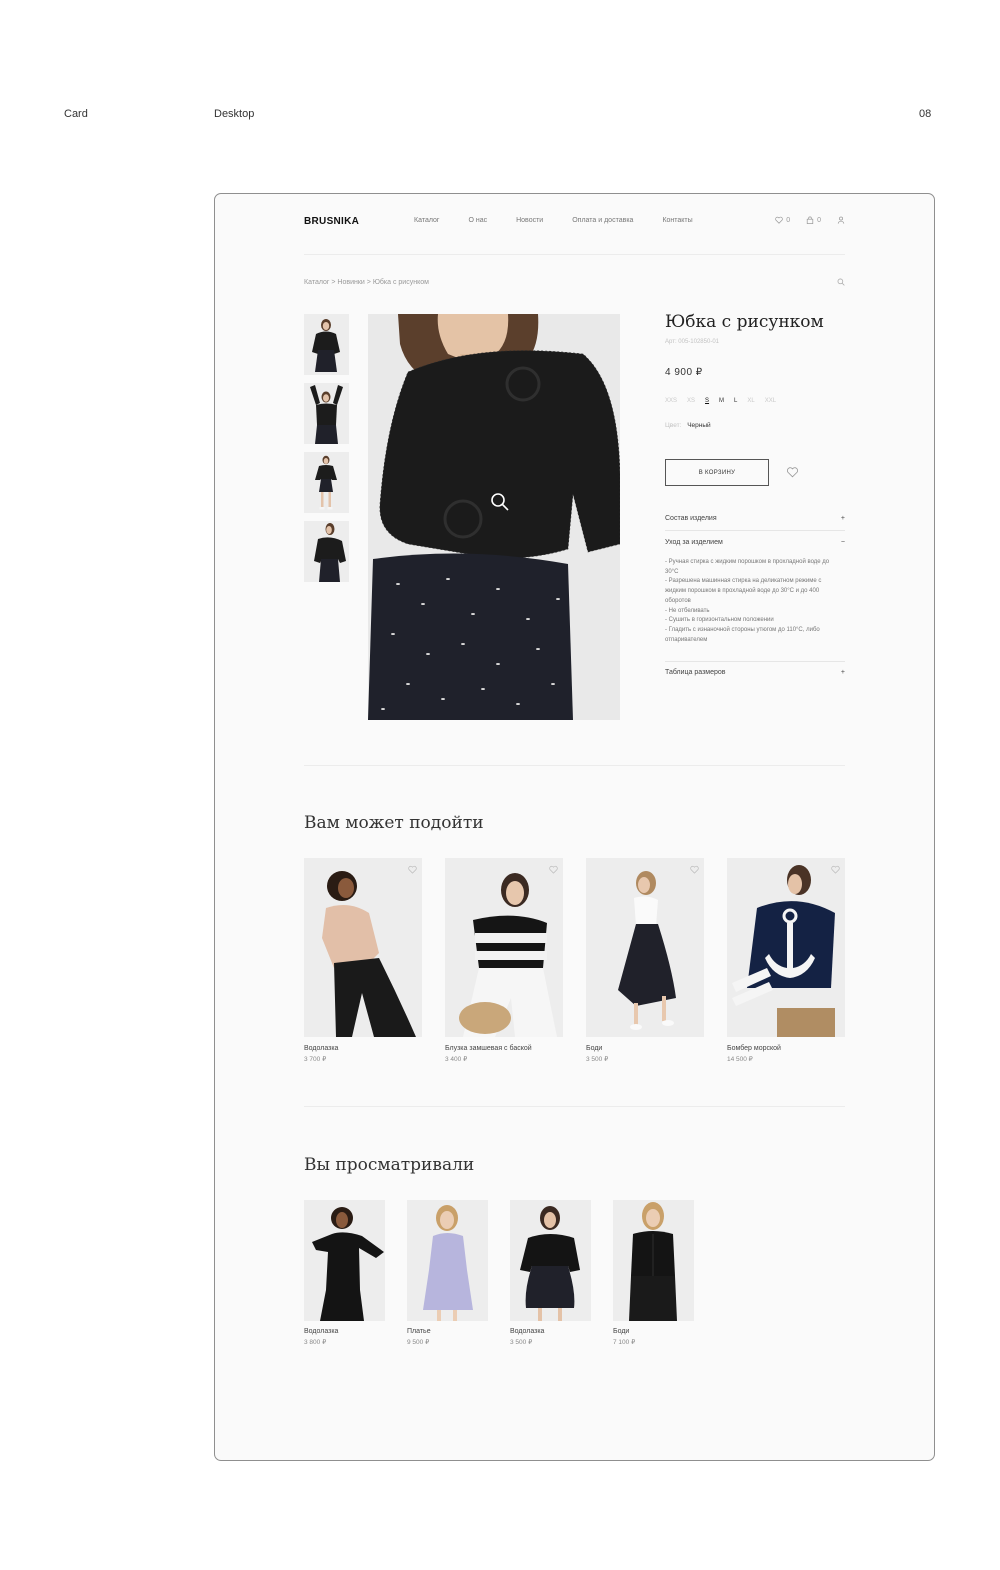  What do you see at coordinates (504, 1048) in the screenshot?
I see `product-card-name: Блузка замшевая с баской` at bounding box center [504, 1048].